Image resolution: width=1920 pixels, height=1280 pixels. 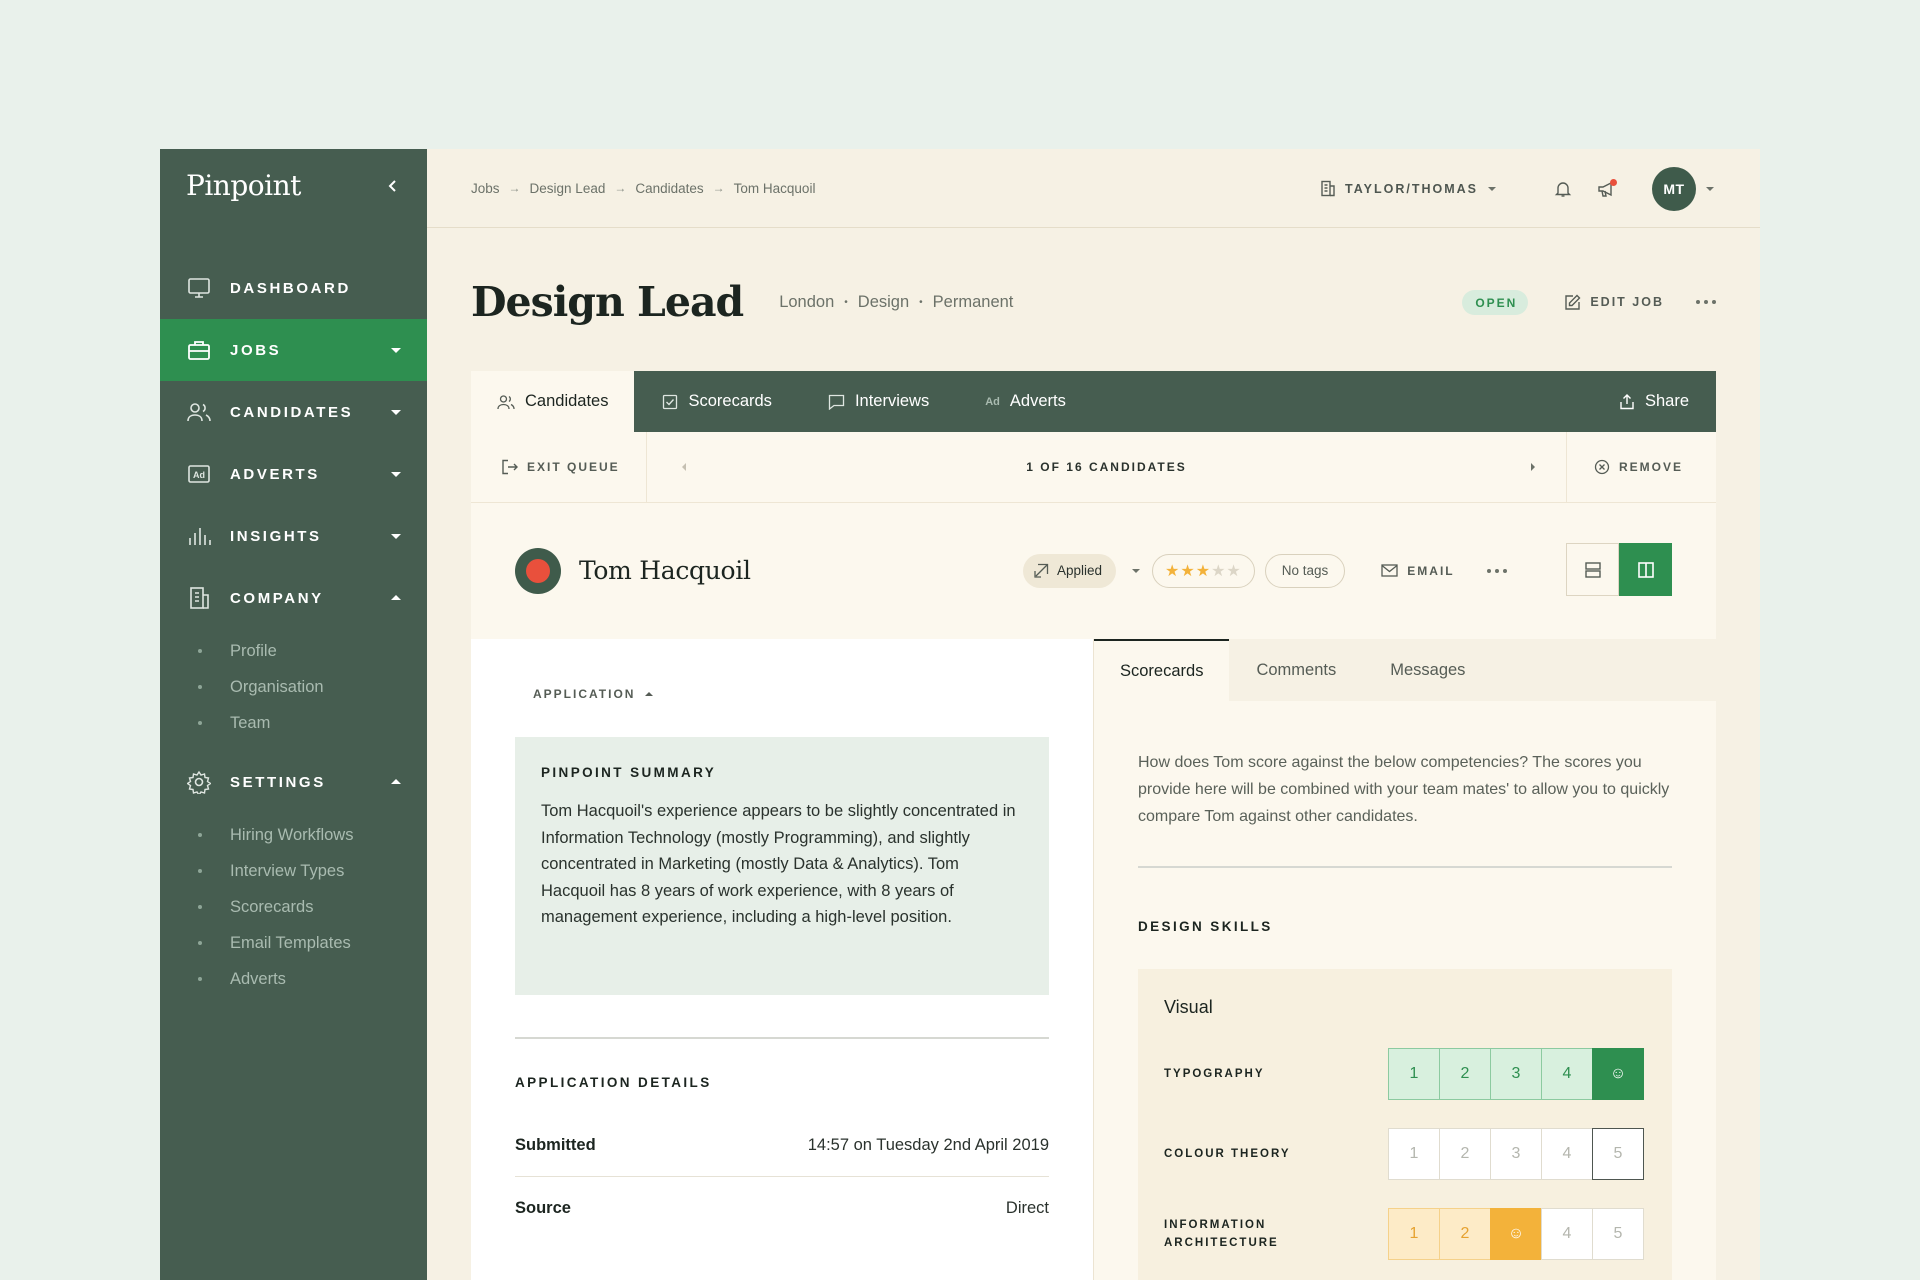 What do you see at coordinates (1563, 189) in the screenshot?
I see `notifications-button` at bounding box center [1563, 189].